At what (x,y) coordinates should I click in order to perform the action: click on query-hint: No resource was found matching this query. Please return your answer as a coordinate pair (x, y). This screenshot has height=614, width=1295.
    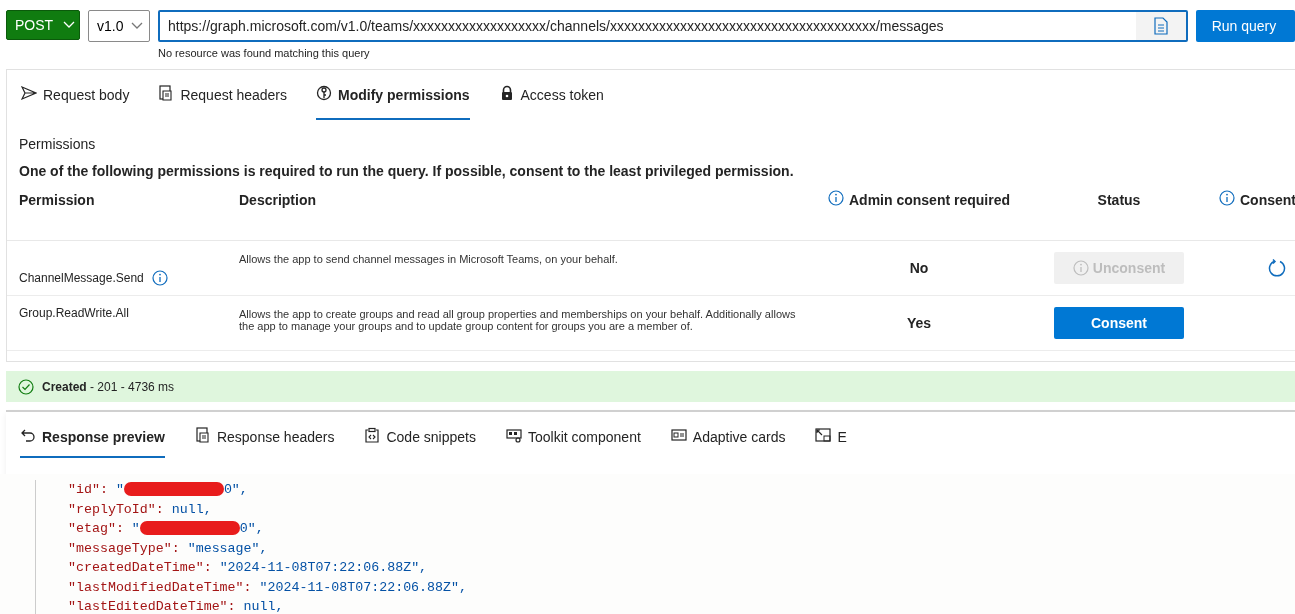
    Looking at the image, I should click on (264, 53).